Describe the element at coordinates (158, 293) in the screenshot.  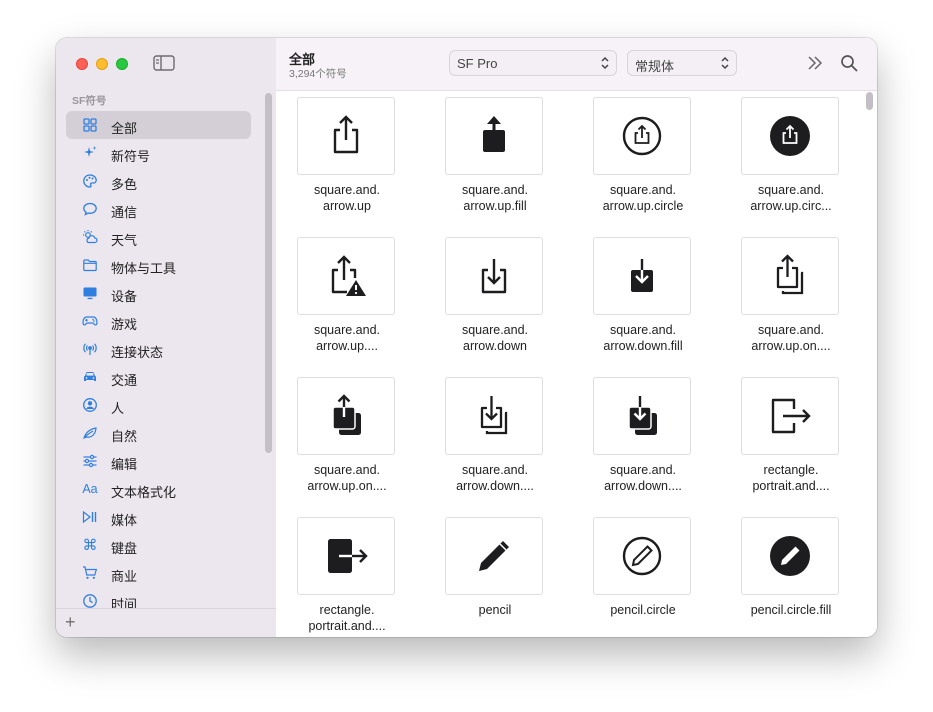
I see `sidebar-item-devices: 设备` at that location.